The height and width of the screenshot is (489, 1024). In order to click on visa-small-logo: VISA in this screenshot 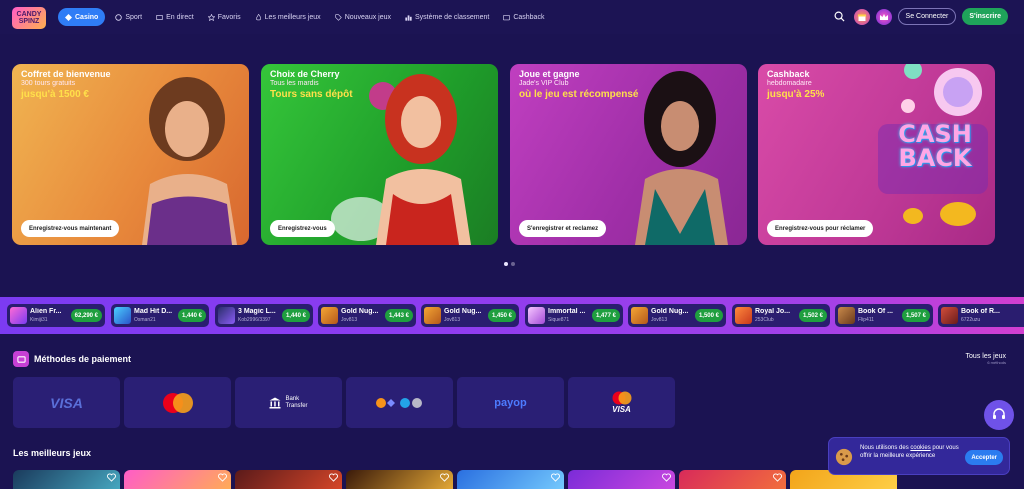, I will do `click(621, 409)`.